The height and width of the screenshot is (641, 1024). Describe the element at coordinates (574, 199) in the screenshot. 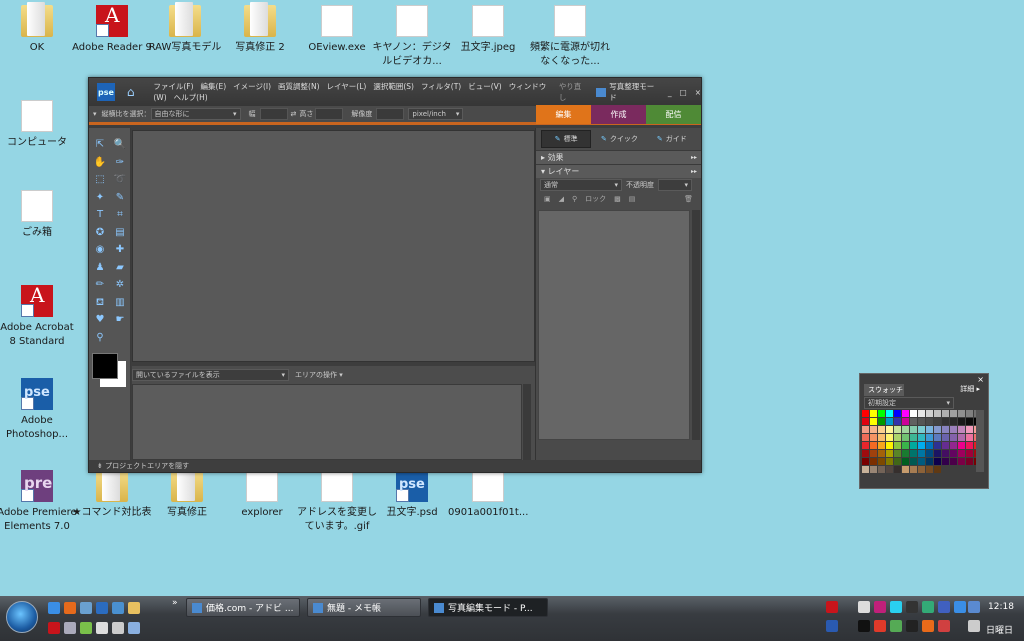

I see `link-icon: ⚲` at that location.